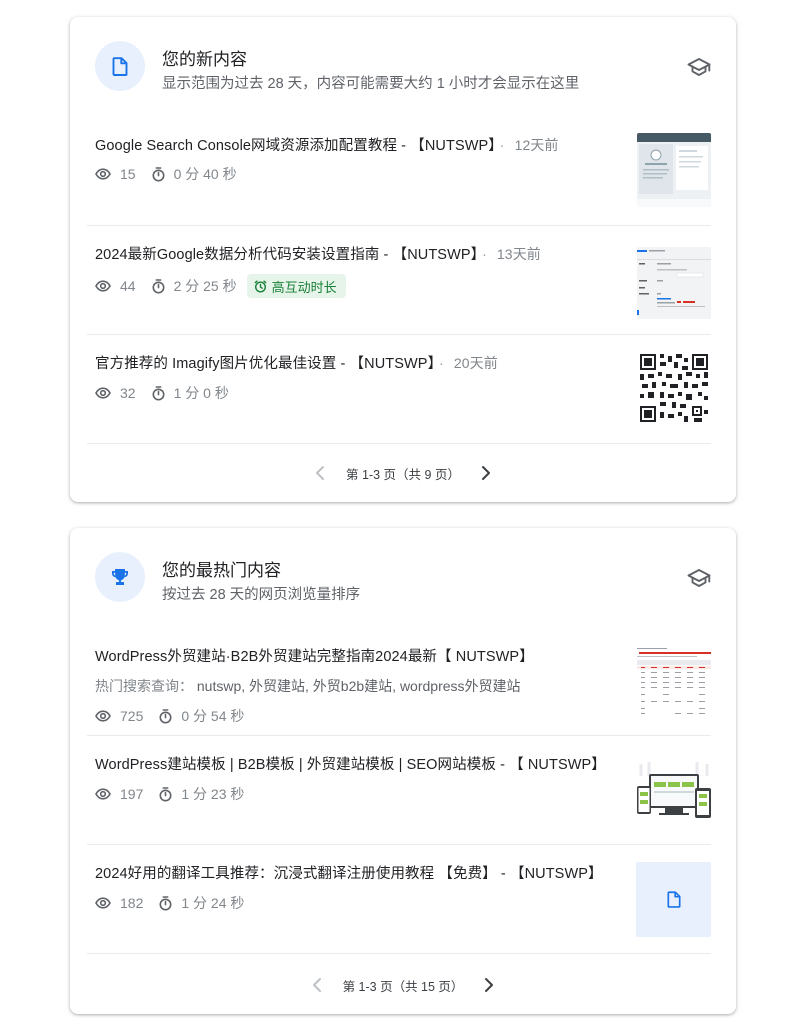 Image resolution: width=809 pixels, height=1024 pixels. Describe the element at coordinates (144, 686) in the screenshot. I see `query-label: 热门搜索查询：` at that location.